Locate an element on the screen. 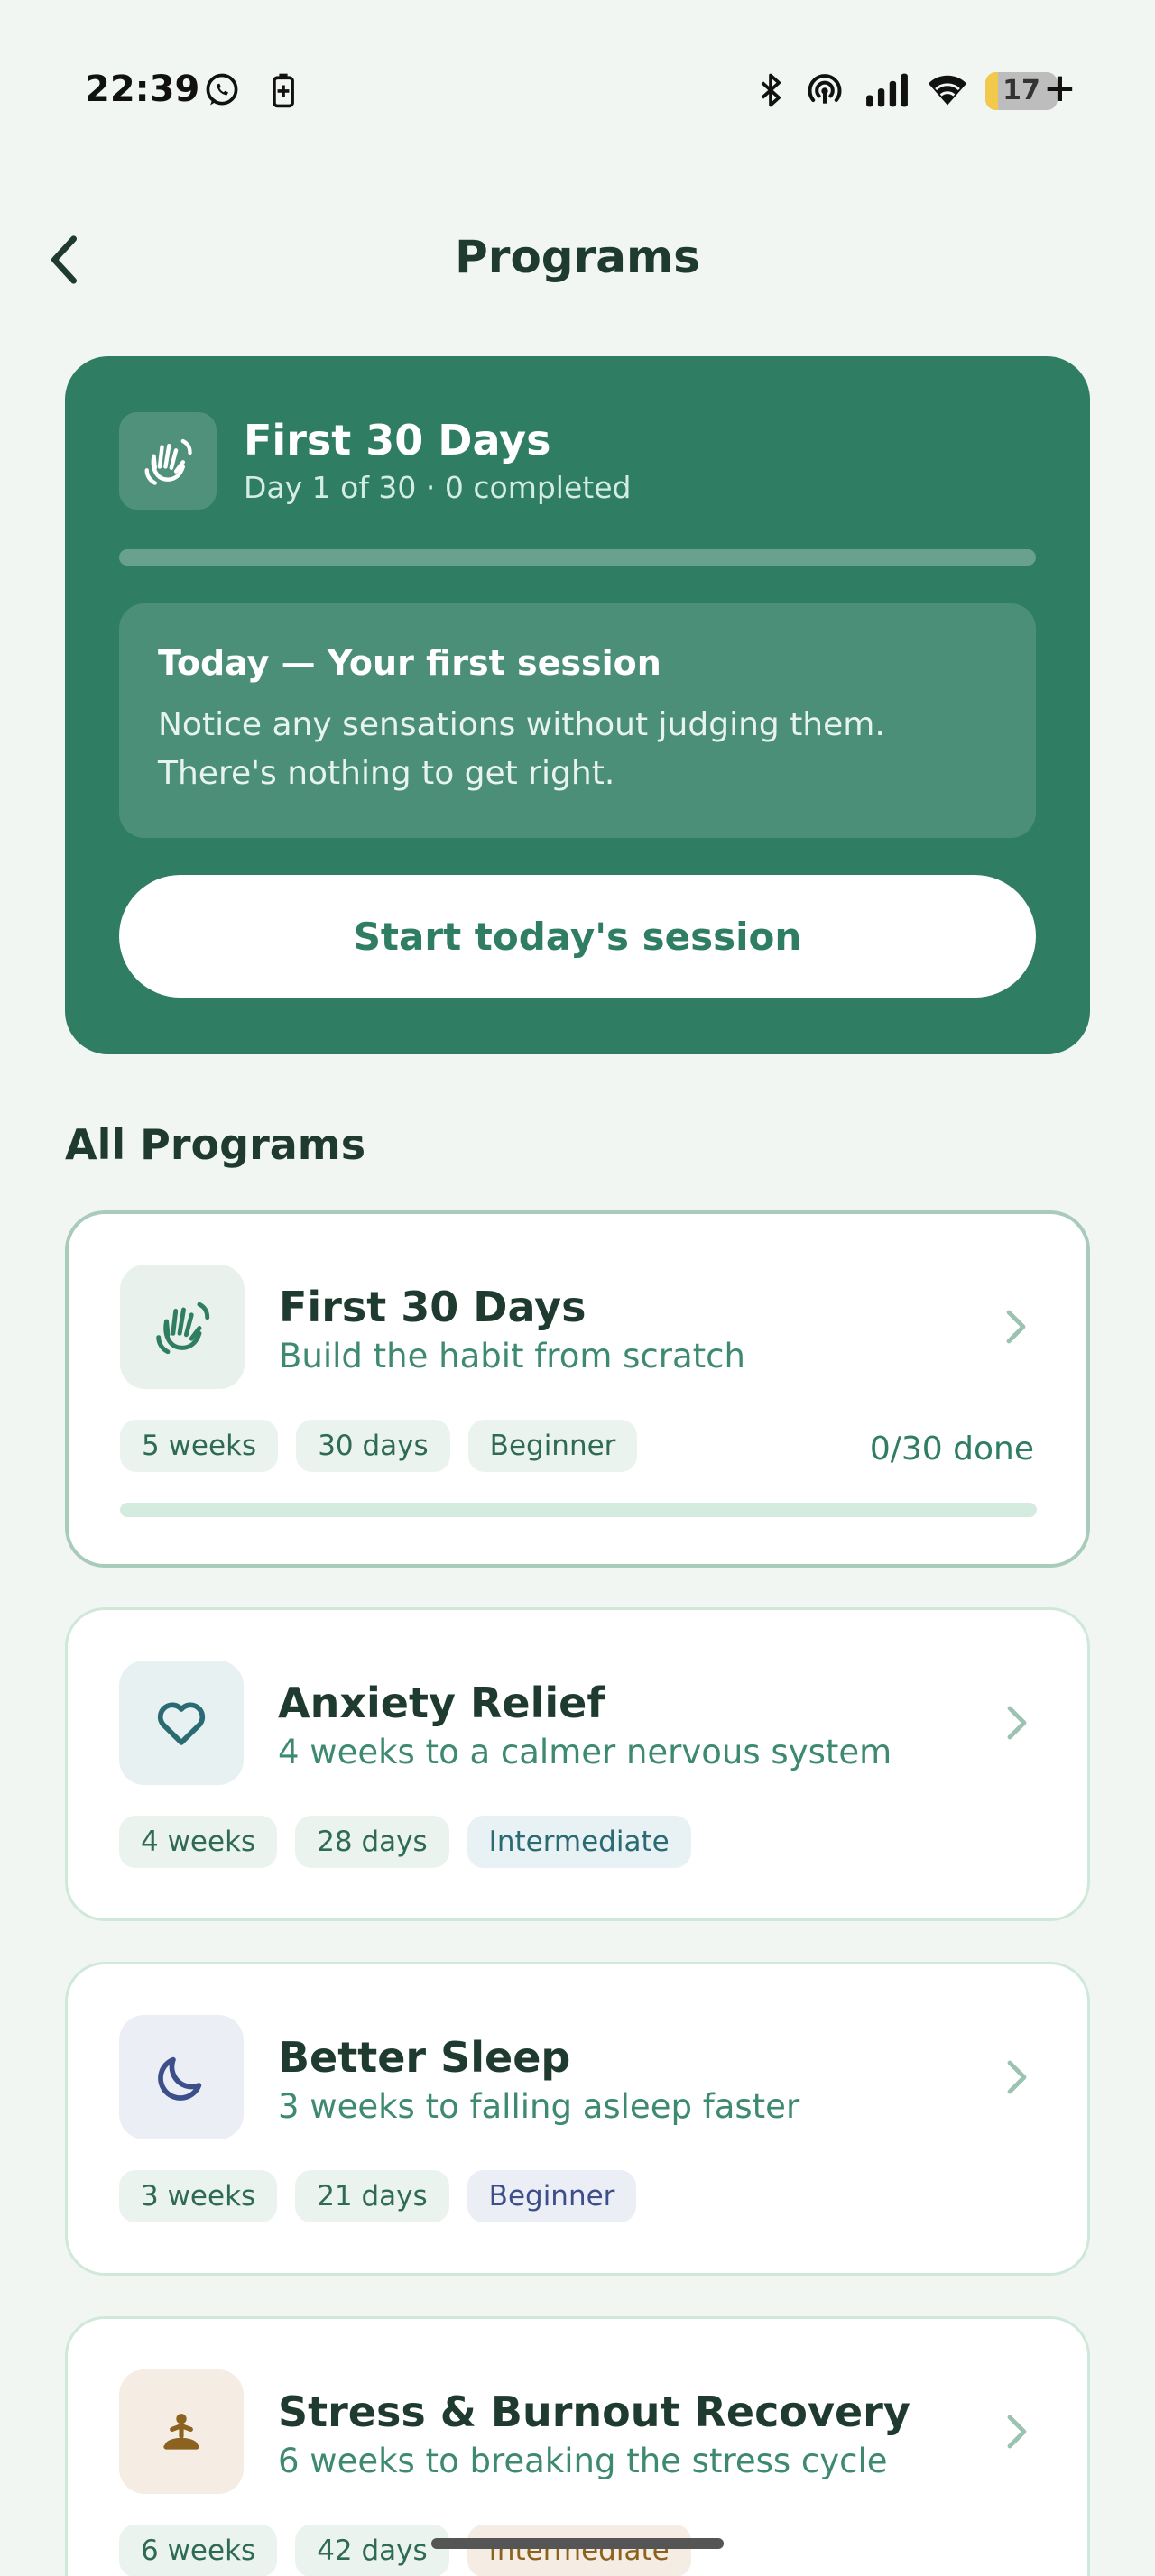 This screenshot has height=2576, width=1155. home-indicator is located at coordinates (577, 2543).